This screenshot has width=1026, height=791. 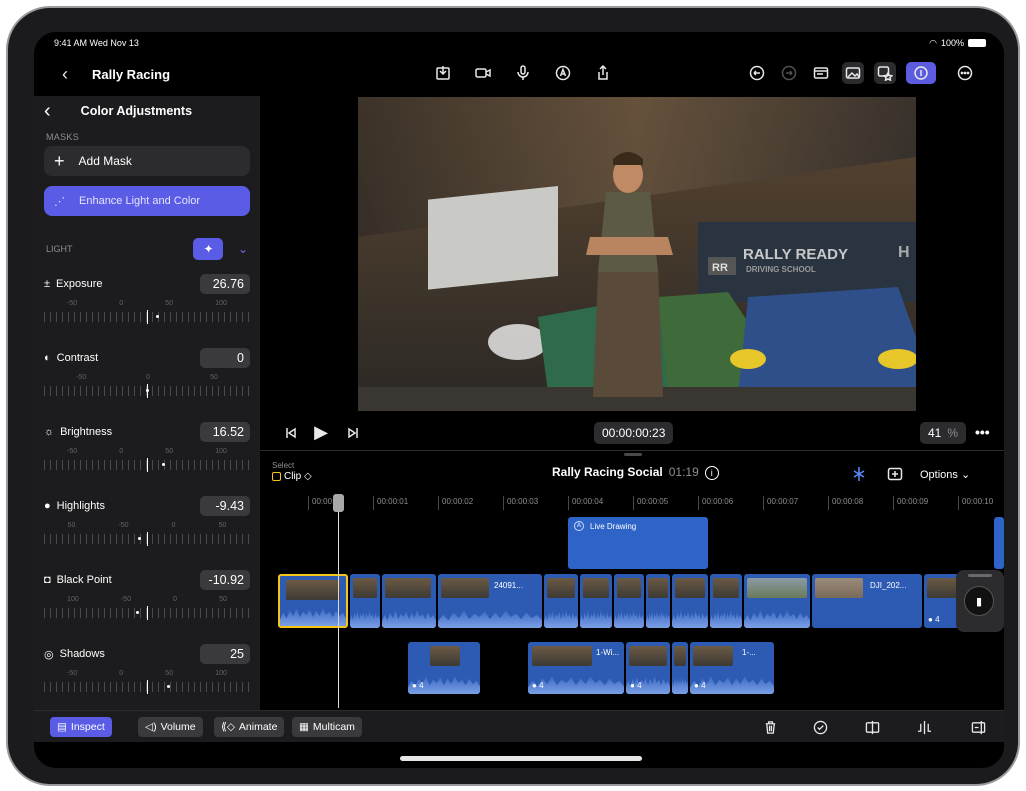 I want to click on right-edge-title-clip, so click(x=999, y=543).